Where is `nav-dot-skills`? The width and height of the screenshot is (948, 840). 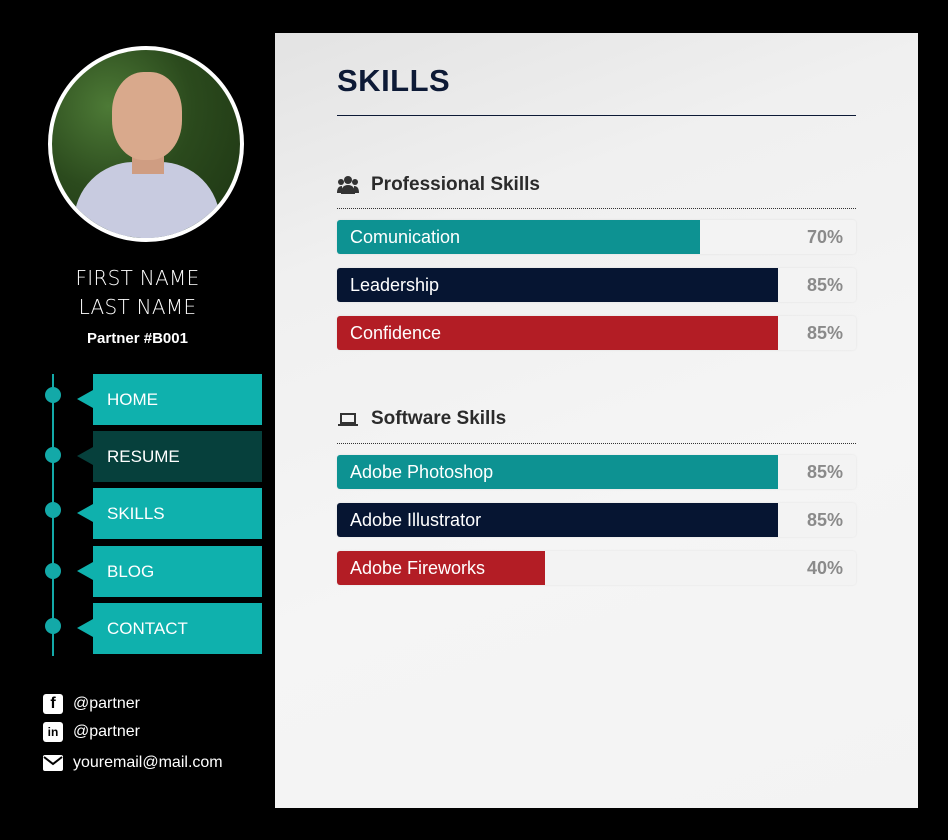 nav-dot-skills is located at coordinates (53, 510).